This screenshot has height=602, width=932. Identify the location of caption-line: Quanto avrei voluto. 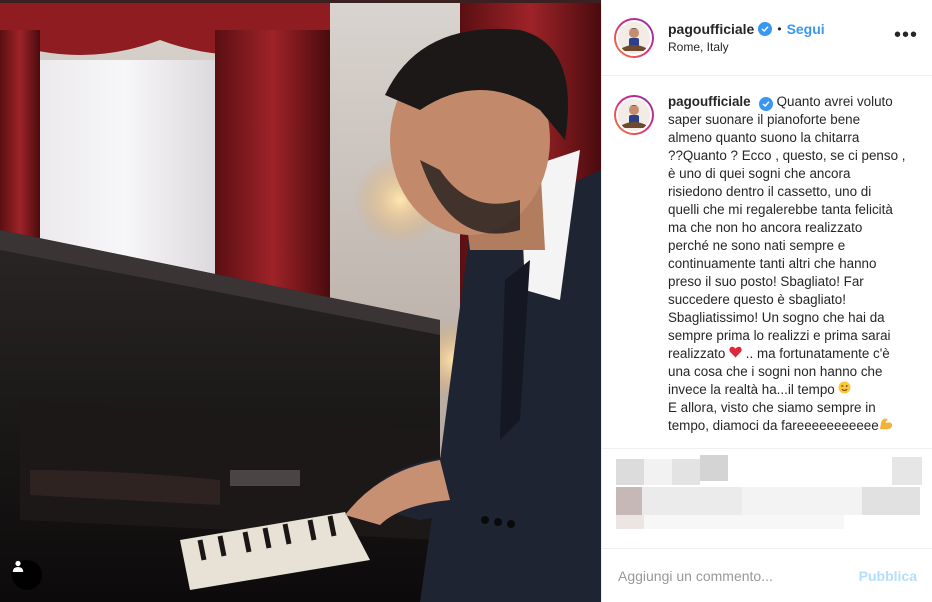
(834, 101).